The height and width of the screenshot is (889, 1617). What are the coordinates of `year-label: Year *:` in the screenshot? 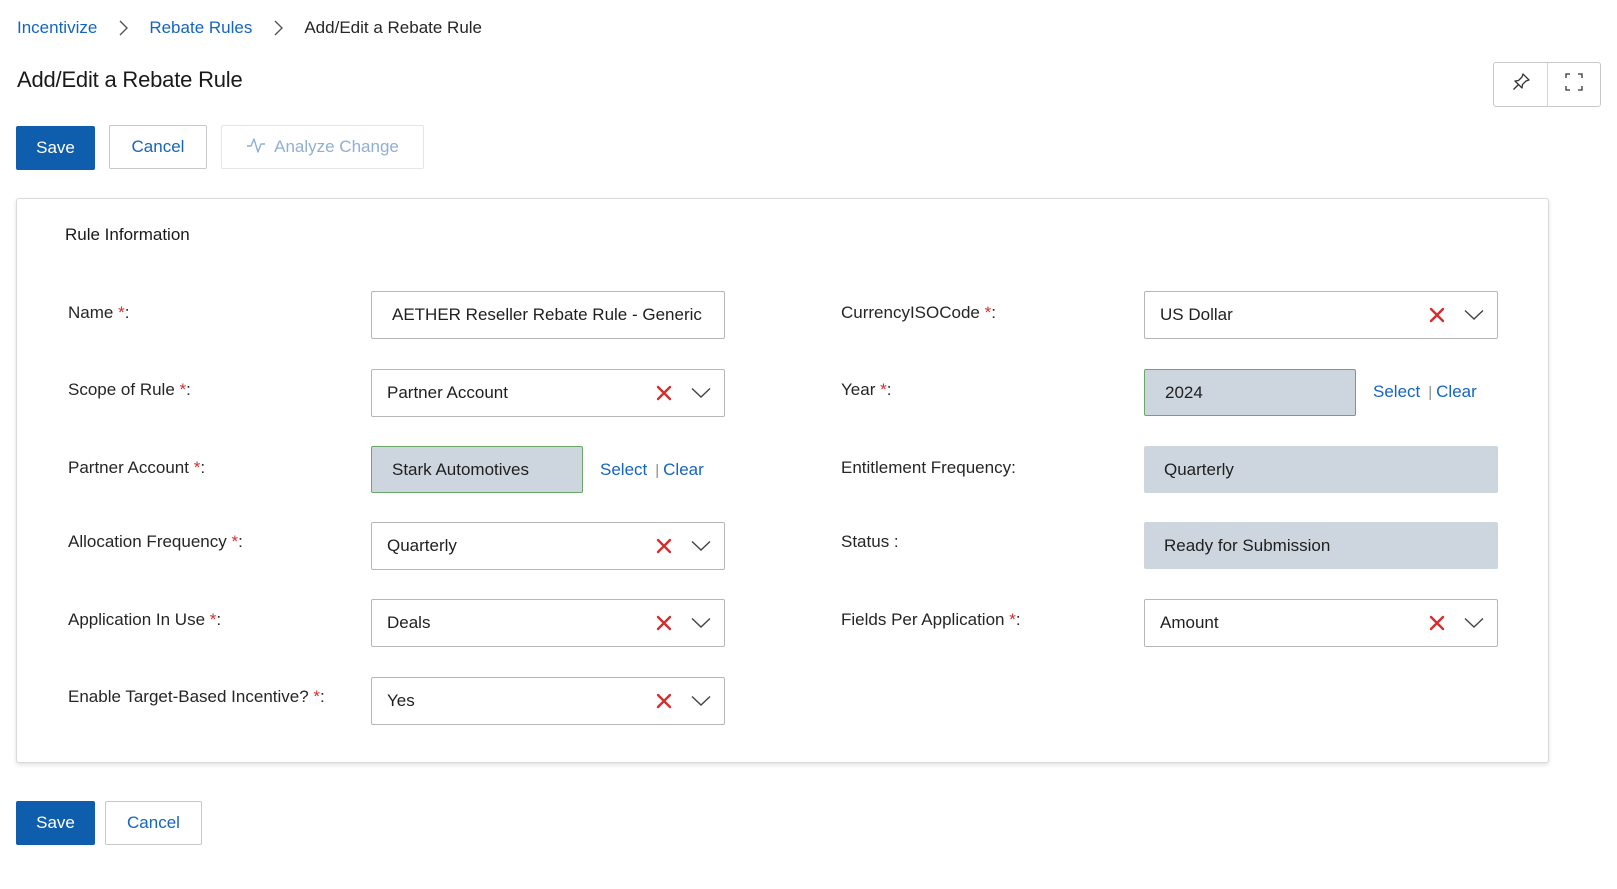 It's located at (866, 389).